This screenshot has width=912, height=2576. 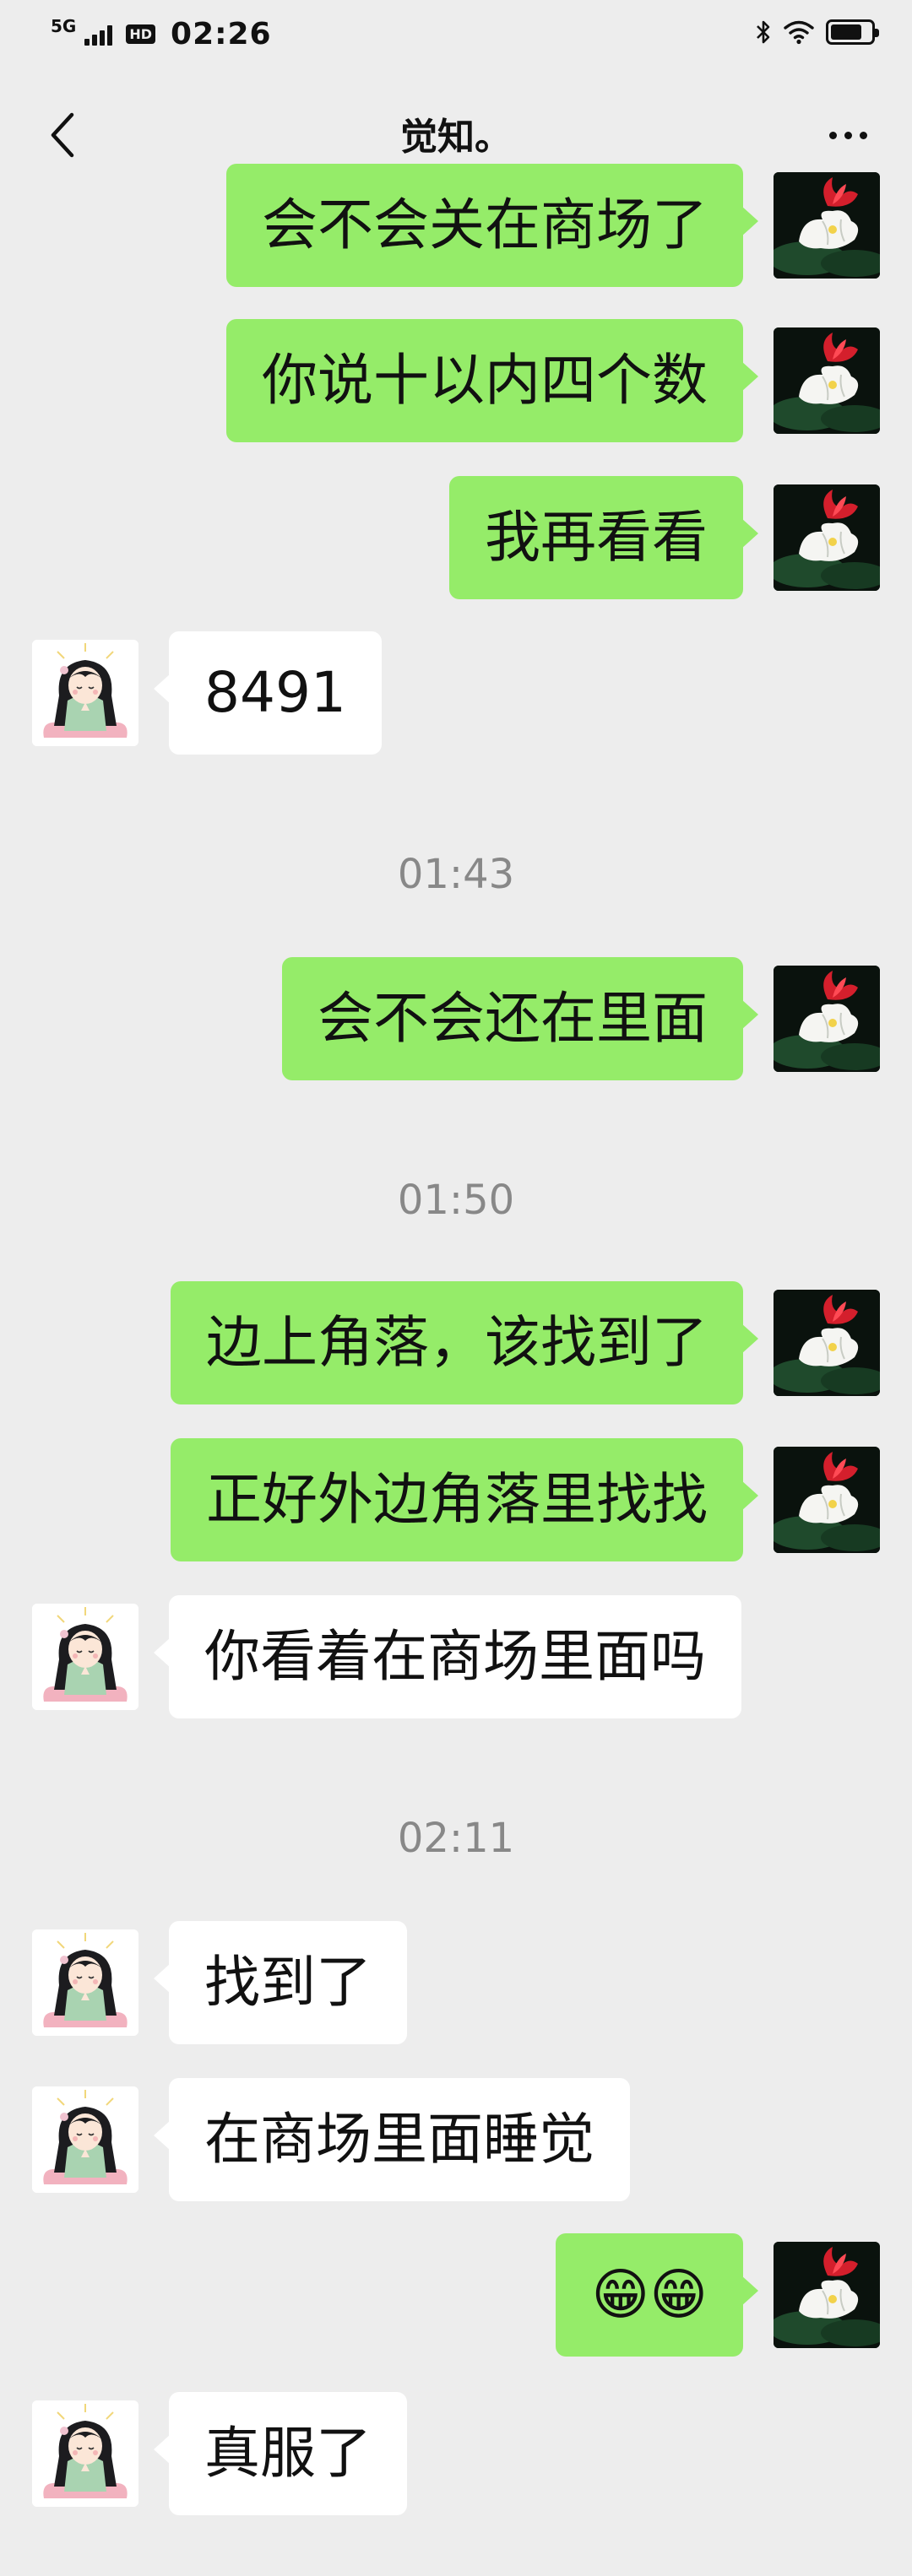 I want to click on hd-badge: HD, so click(x=141, y=34).